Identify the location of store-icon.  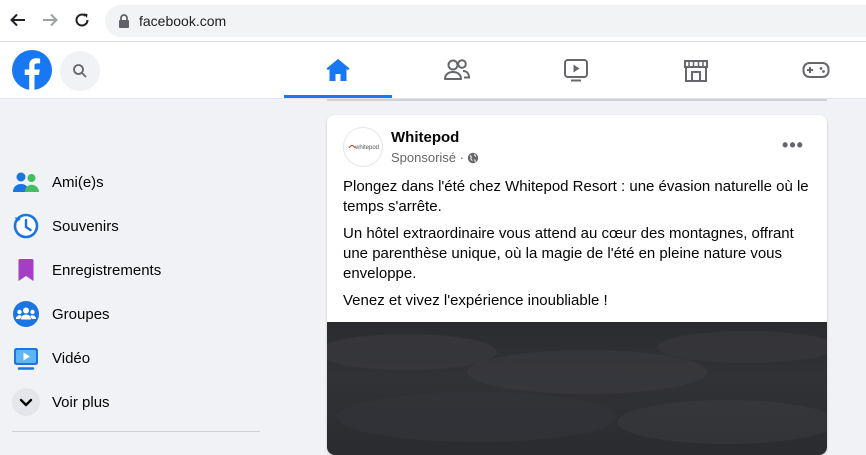
(696, 71).